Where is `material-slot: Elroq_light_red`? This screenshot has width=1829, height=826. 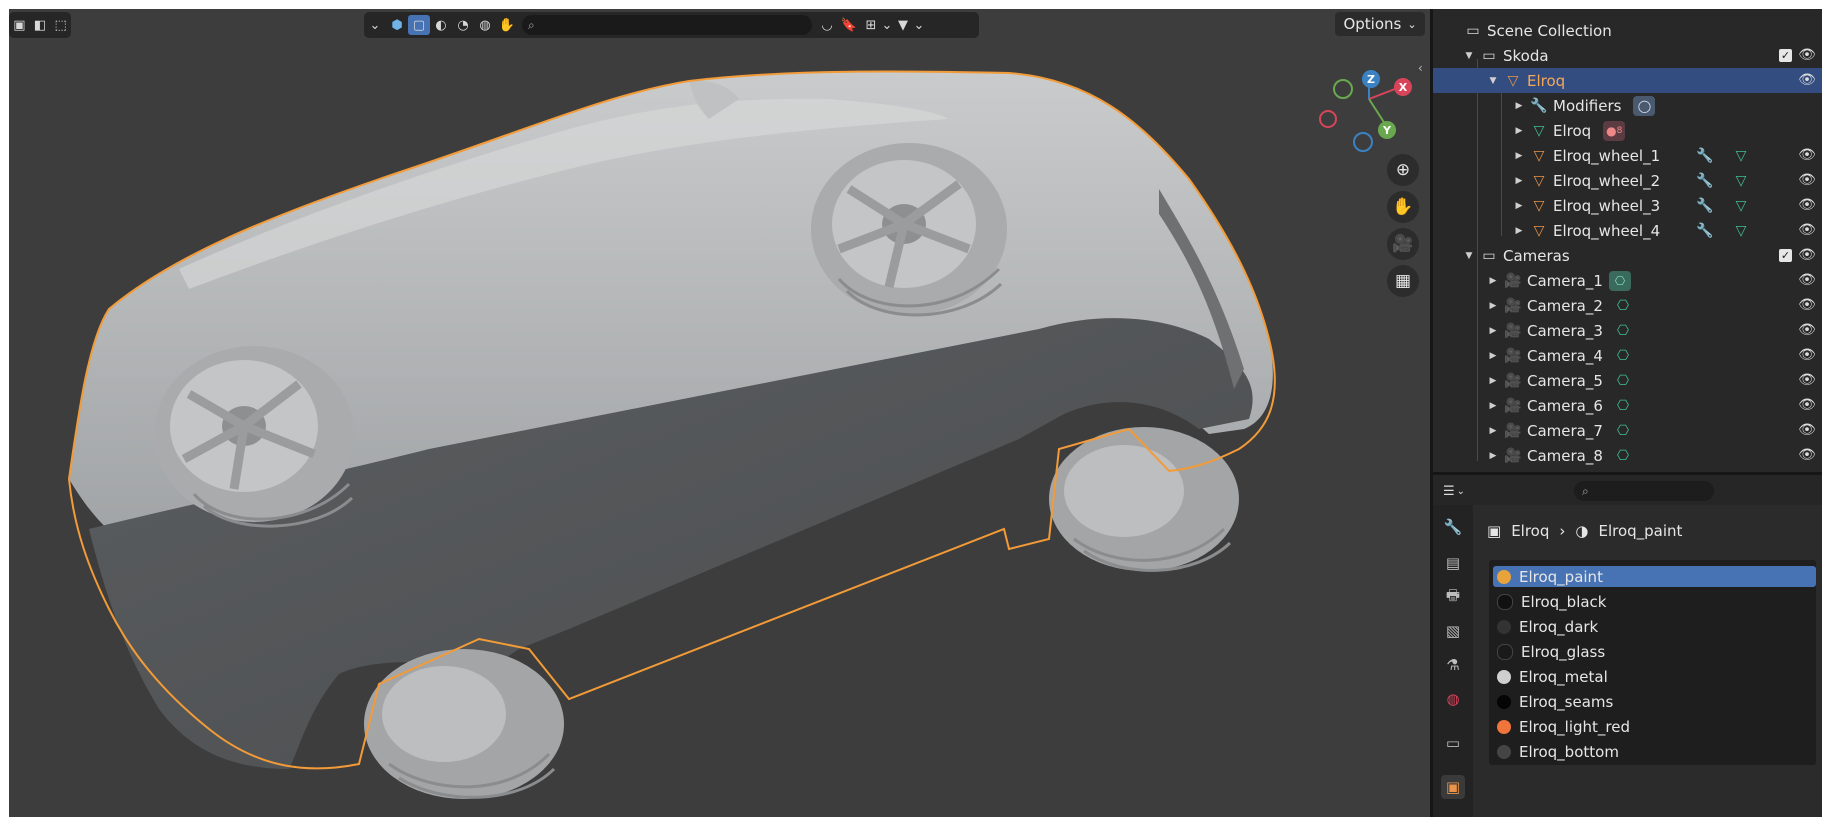
material-slot: Elroq_light_red is located at coordinates (1654, 726).